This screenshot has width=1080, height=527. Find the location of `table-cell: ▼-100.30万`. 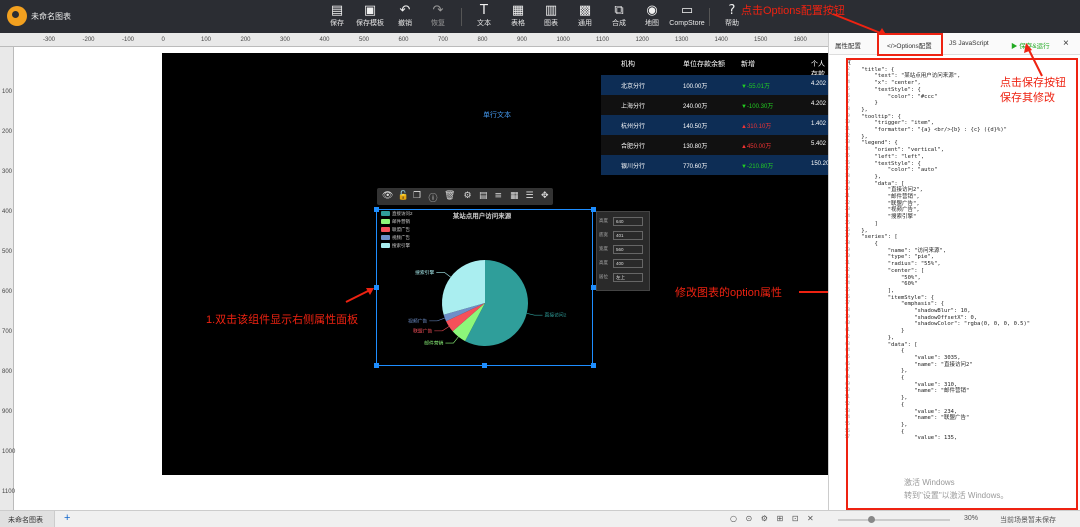

table-cell: ▼-100.30万 is located at coordinates (757, 107).